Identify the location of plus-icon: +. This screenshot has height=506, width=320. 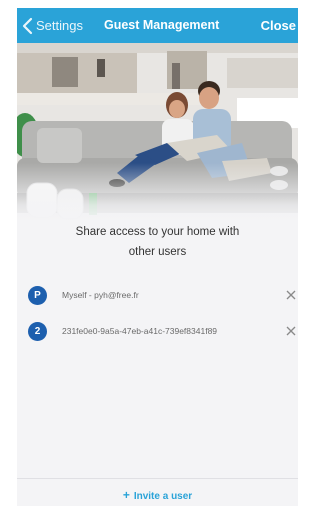
(126, 495).